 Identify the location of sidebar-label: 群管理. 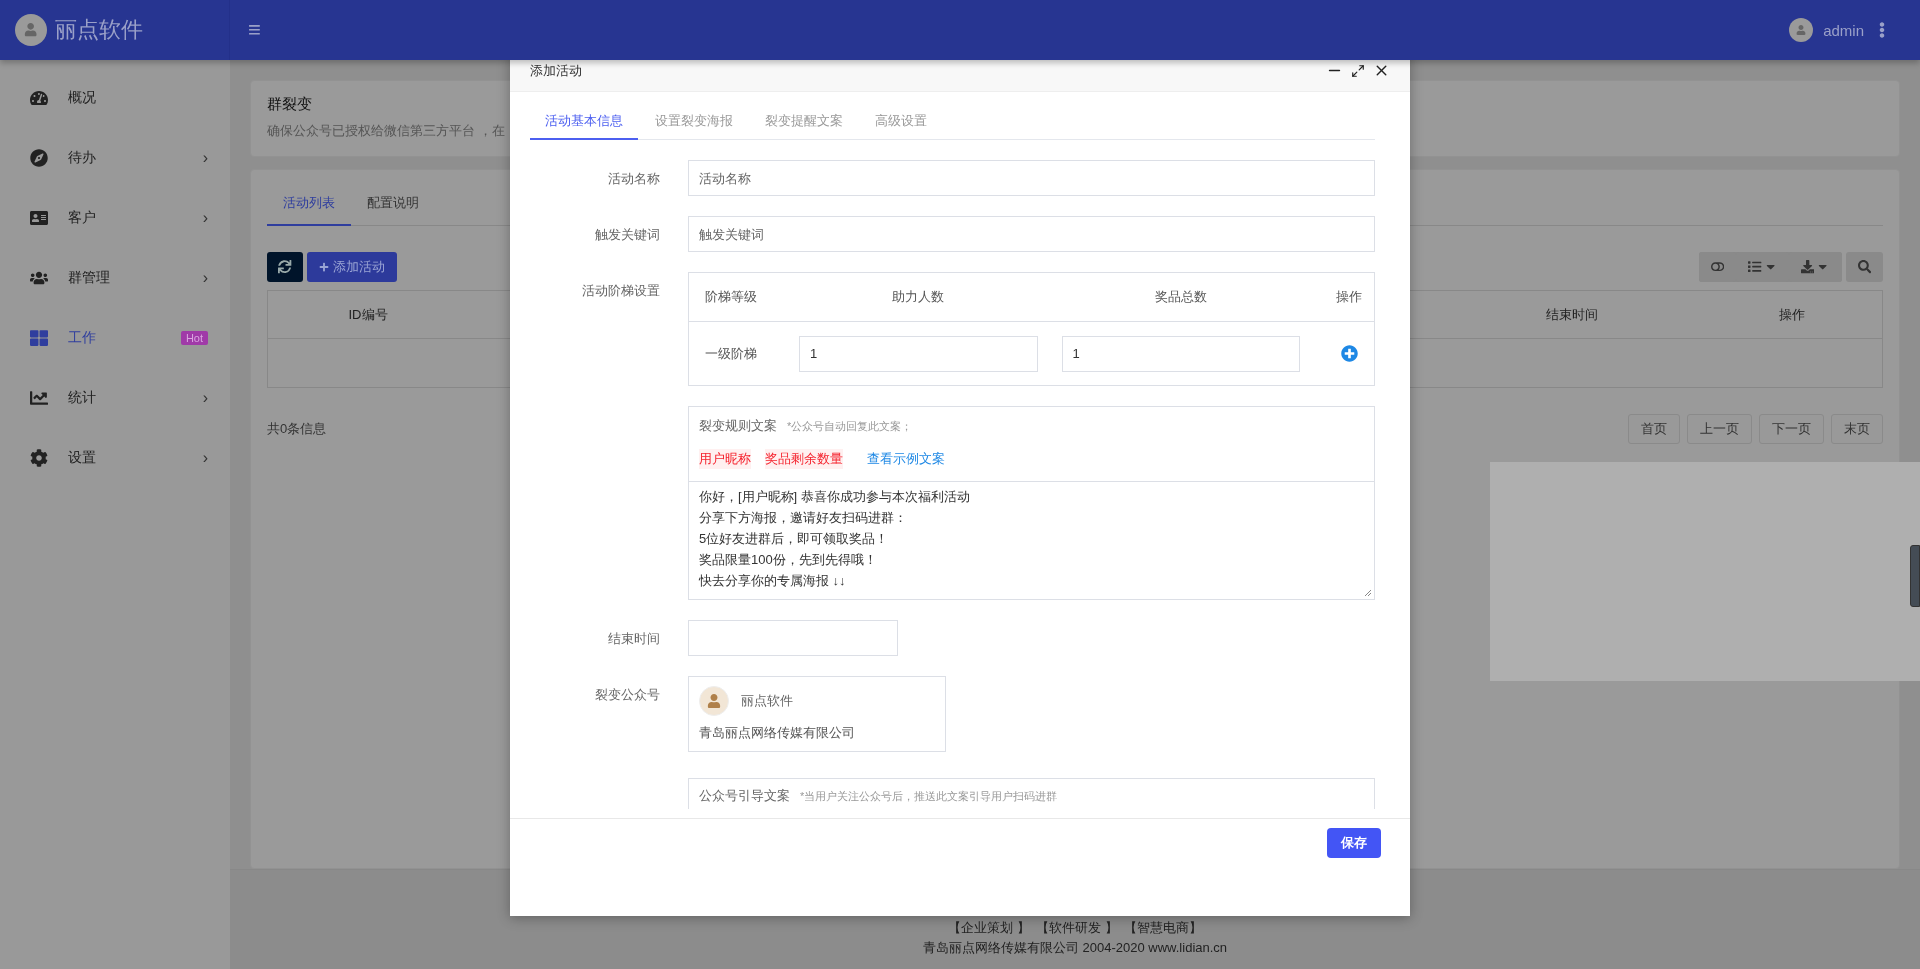
(89, 278).